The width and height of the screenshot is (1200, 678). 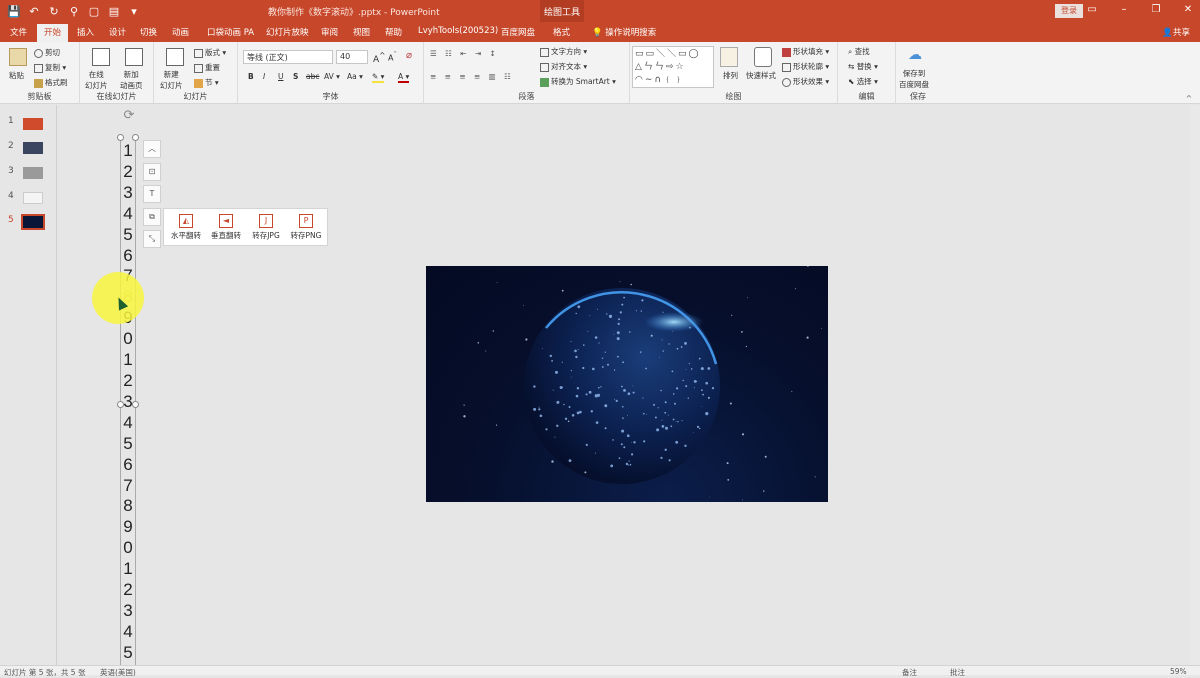 I want to click on bold-button: B, so click(x=251, y=76).